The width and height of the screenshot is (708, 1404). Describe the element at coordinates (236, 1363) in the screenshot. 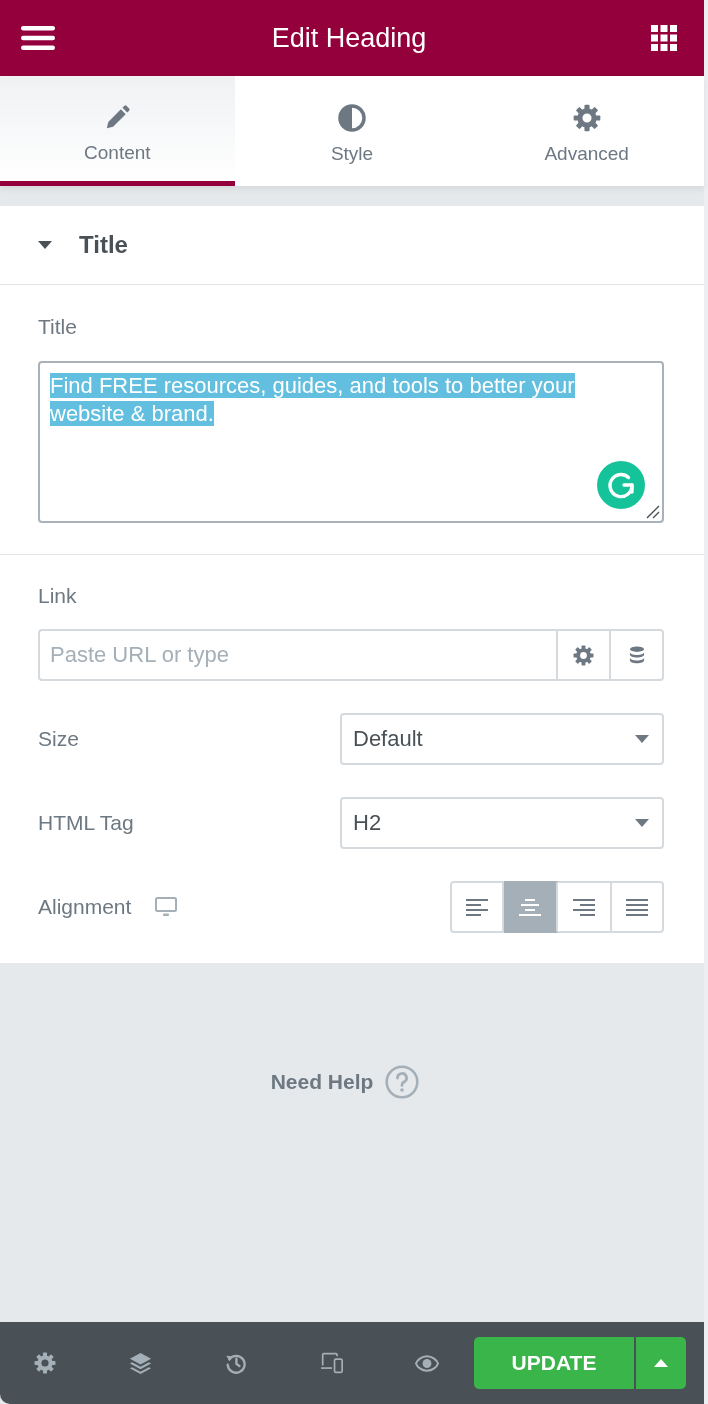

I see `history-icon` at that location.